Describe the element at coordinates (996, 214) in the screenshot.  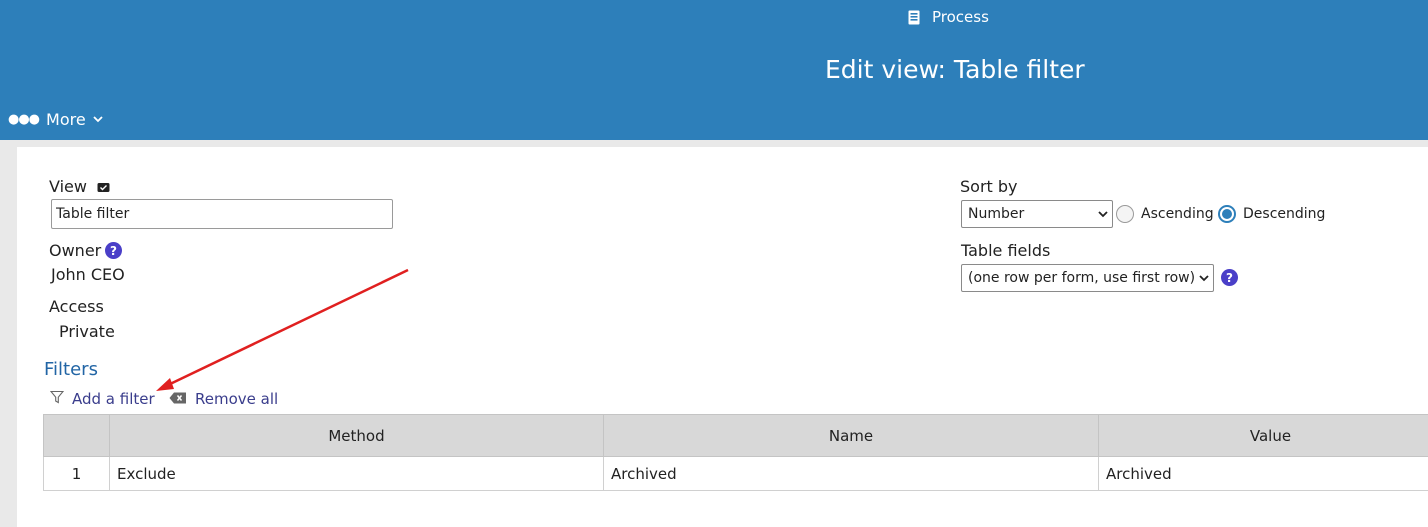
I see `sort-by-value: Number` at that location.